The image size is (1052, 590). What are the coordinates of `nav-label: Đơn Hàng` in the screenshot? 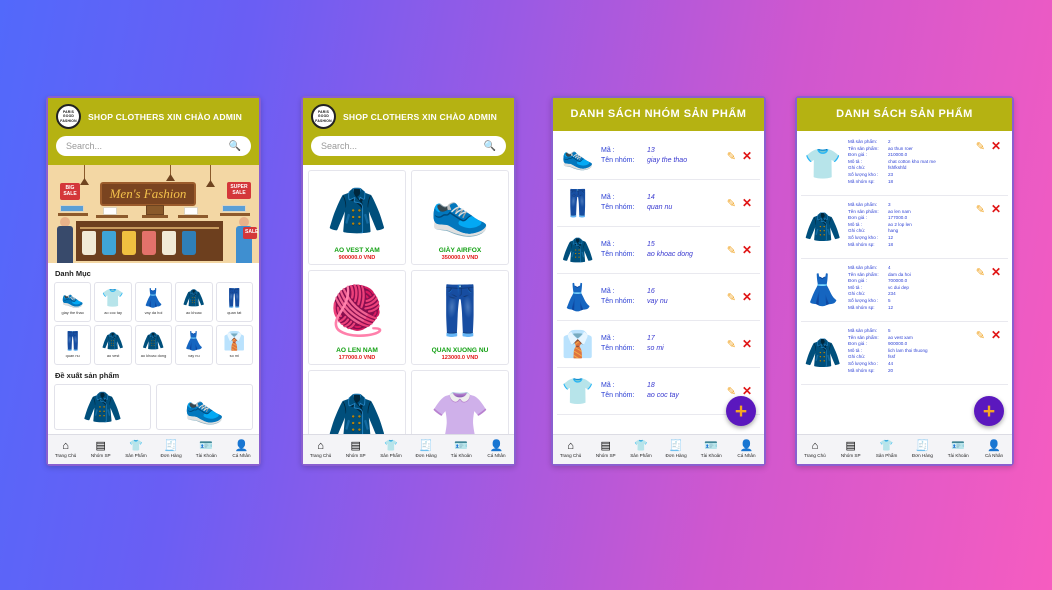 It's located at (922, 455).